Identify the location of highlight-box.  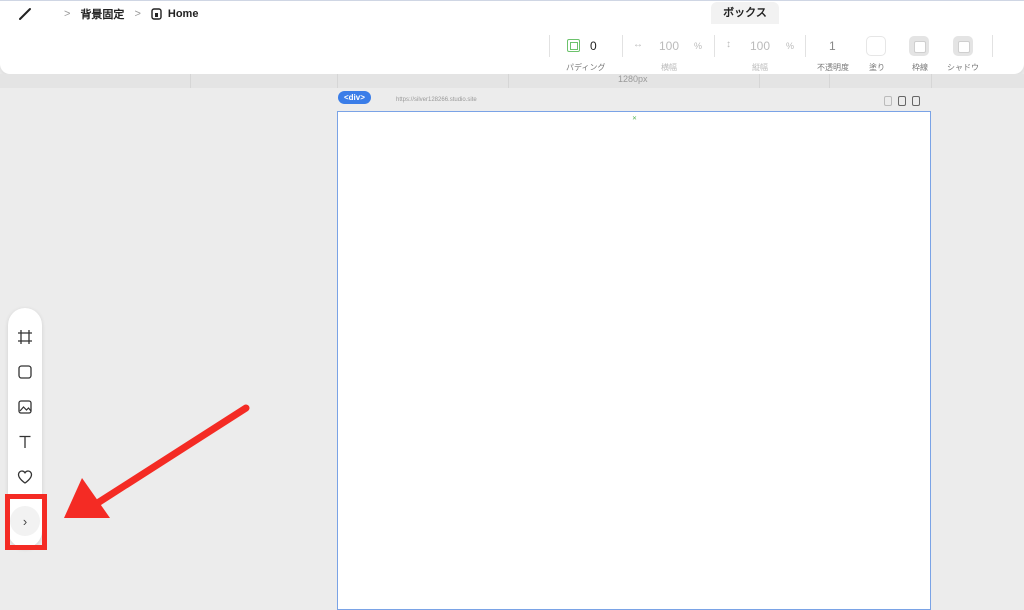
(26, 522).